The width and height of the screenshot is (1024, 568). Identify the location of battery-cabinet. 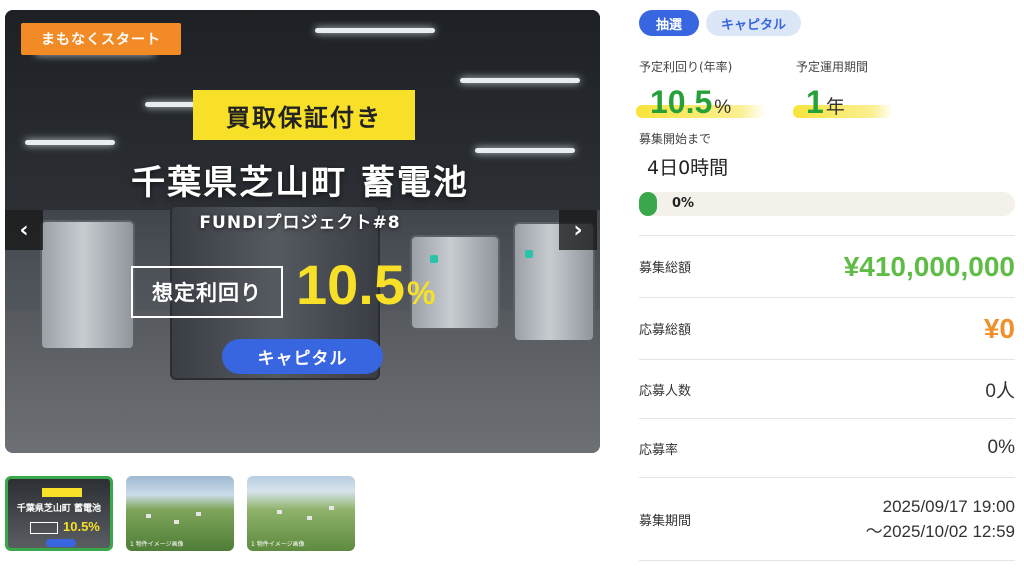
(87, 285).